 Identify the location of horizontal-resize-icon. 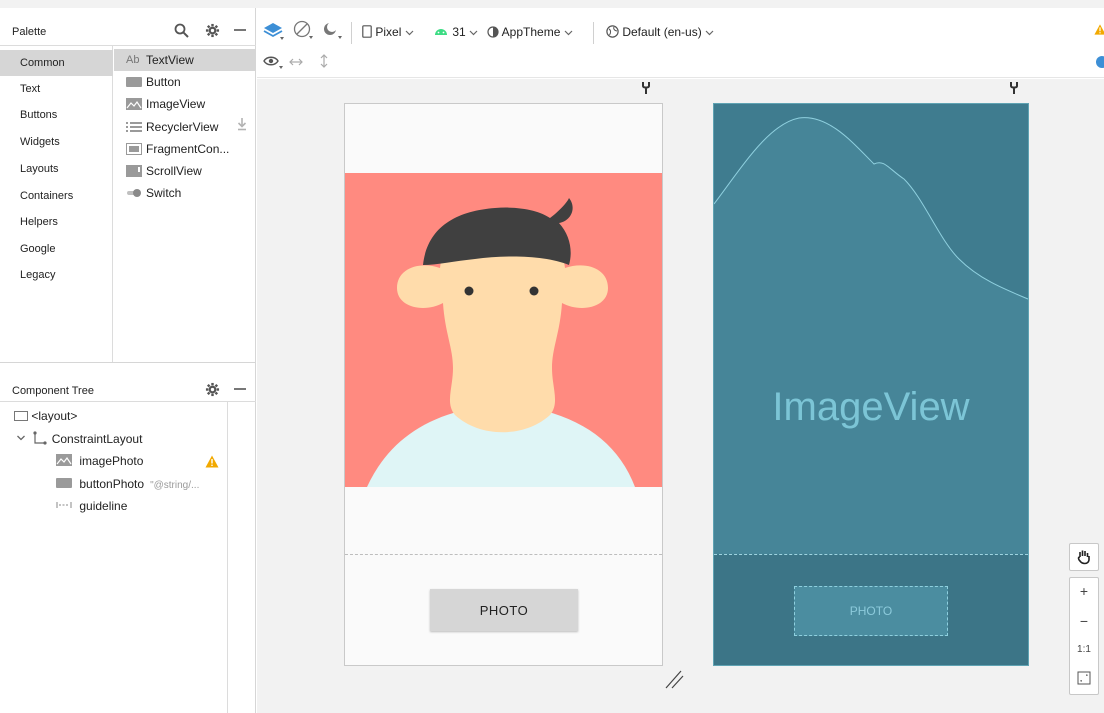
(296, 63).